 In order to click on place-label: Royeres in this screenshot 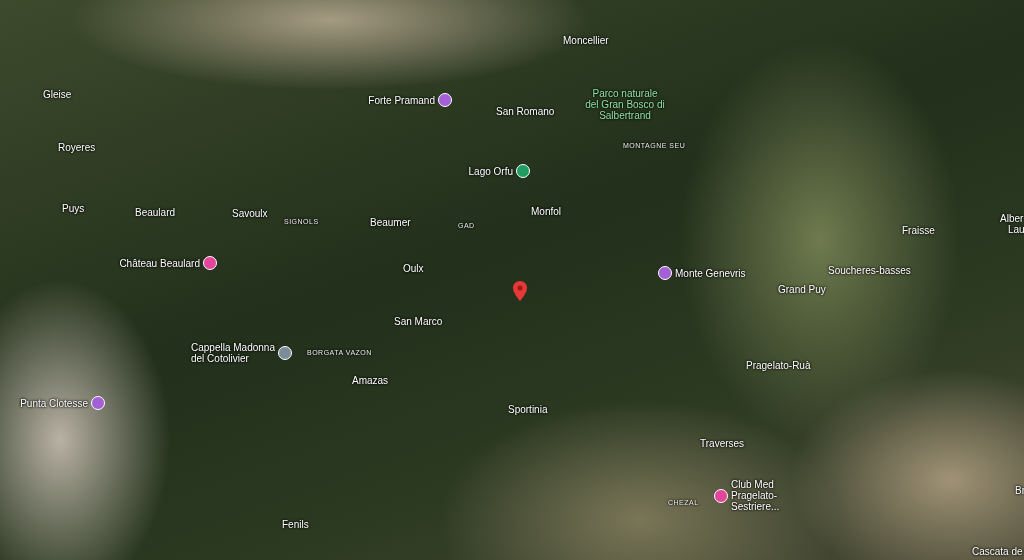, I will do `click(77, 147)`.